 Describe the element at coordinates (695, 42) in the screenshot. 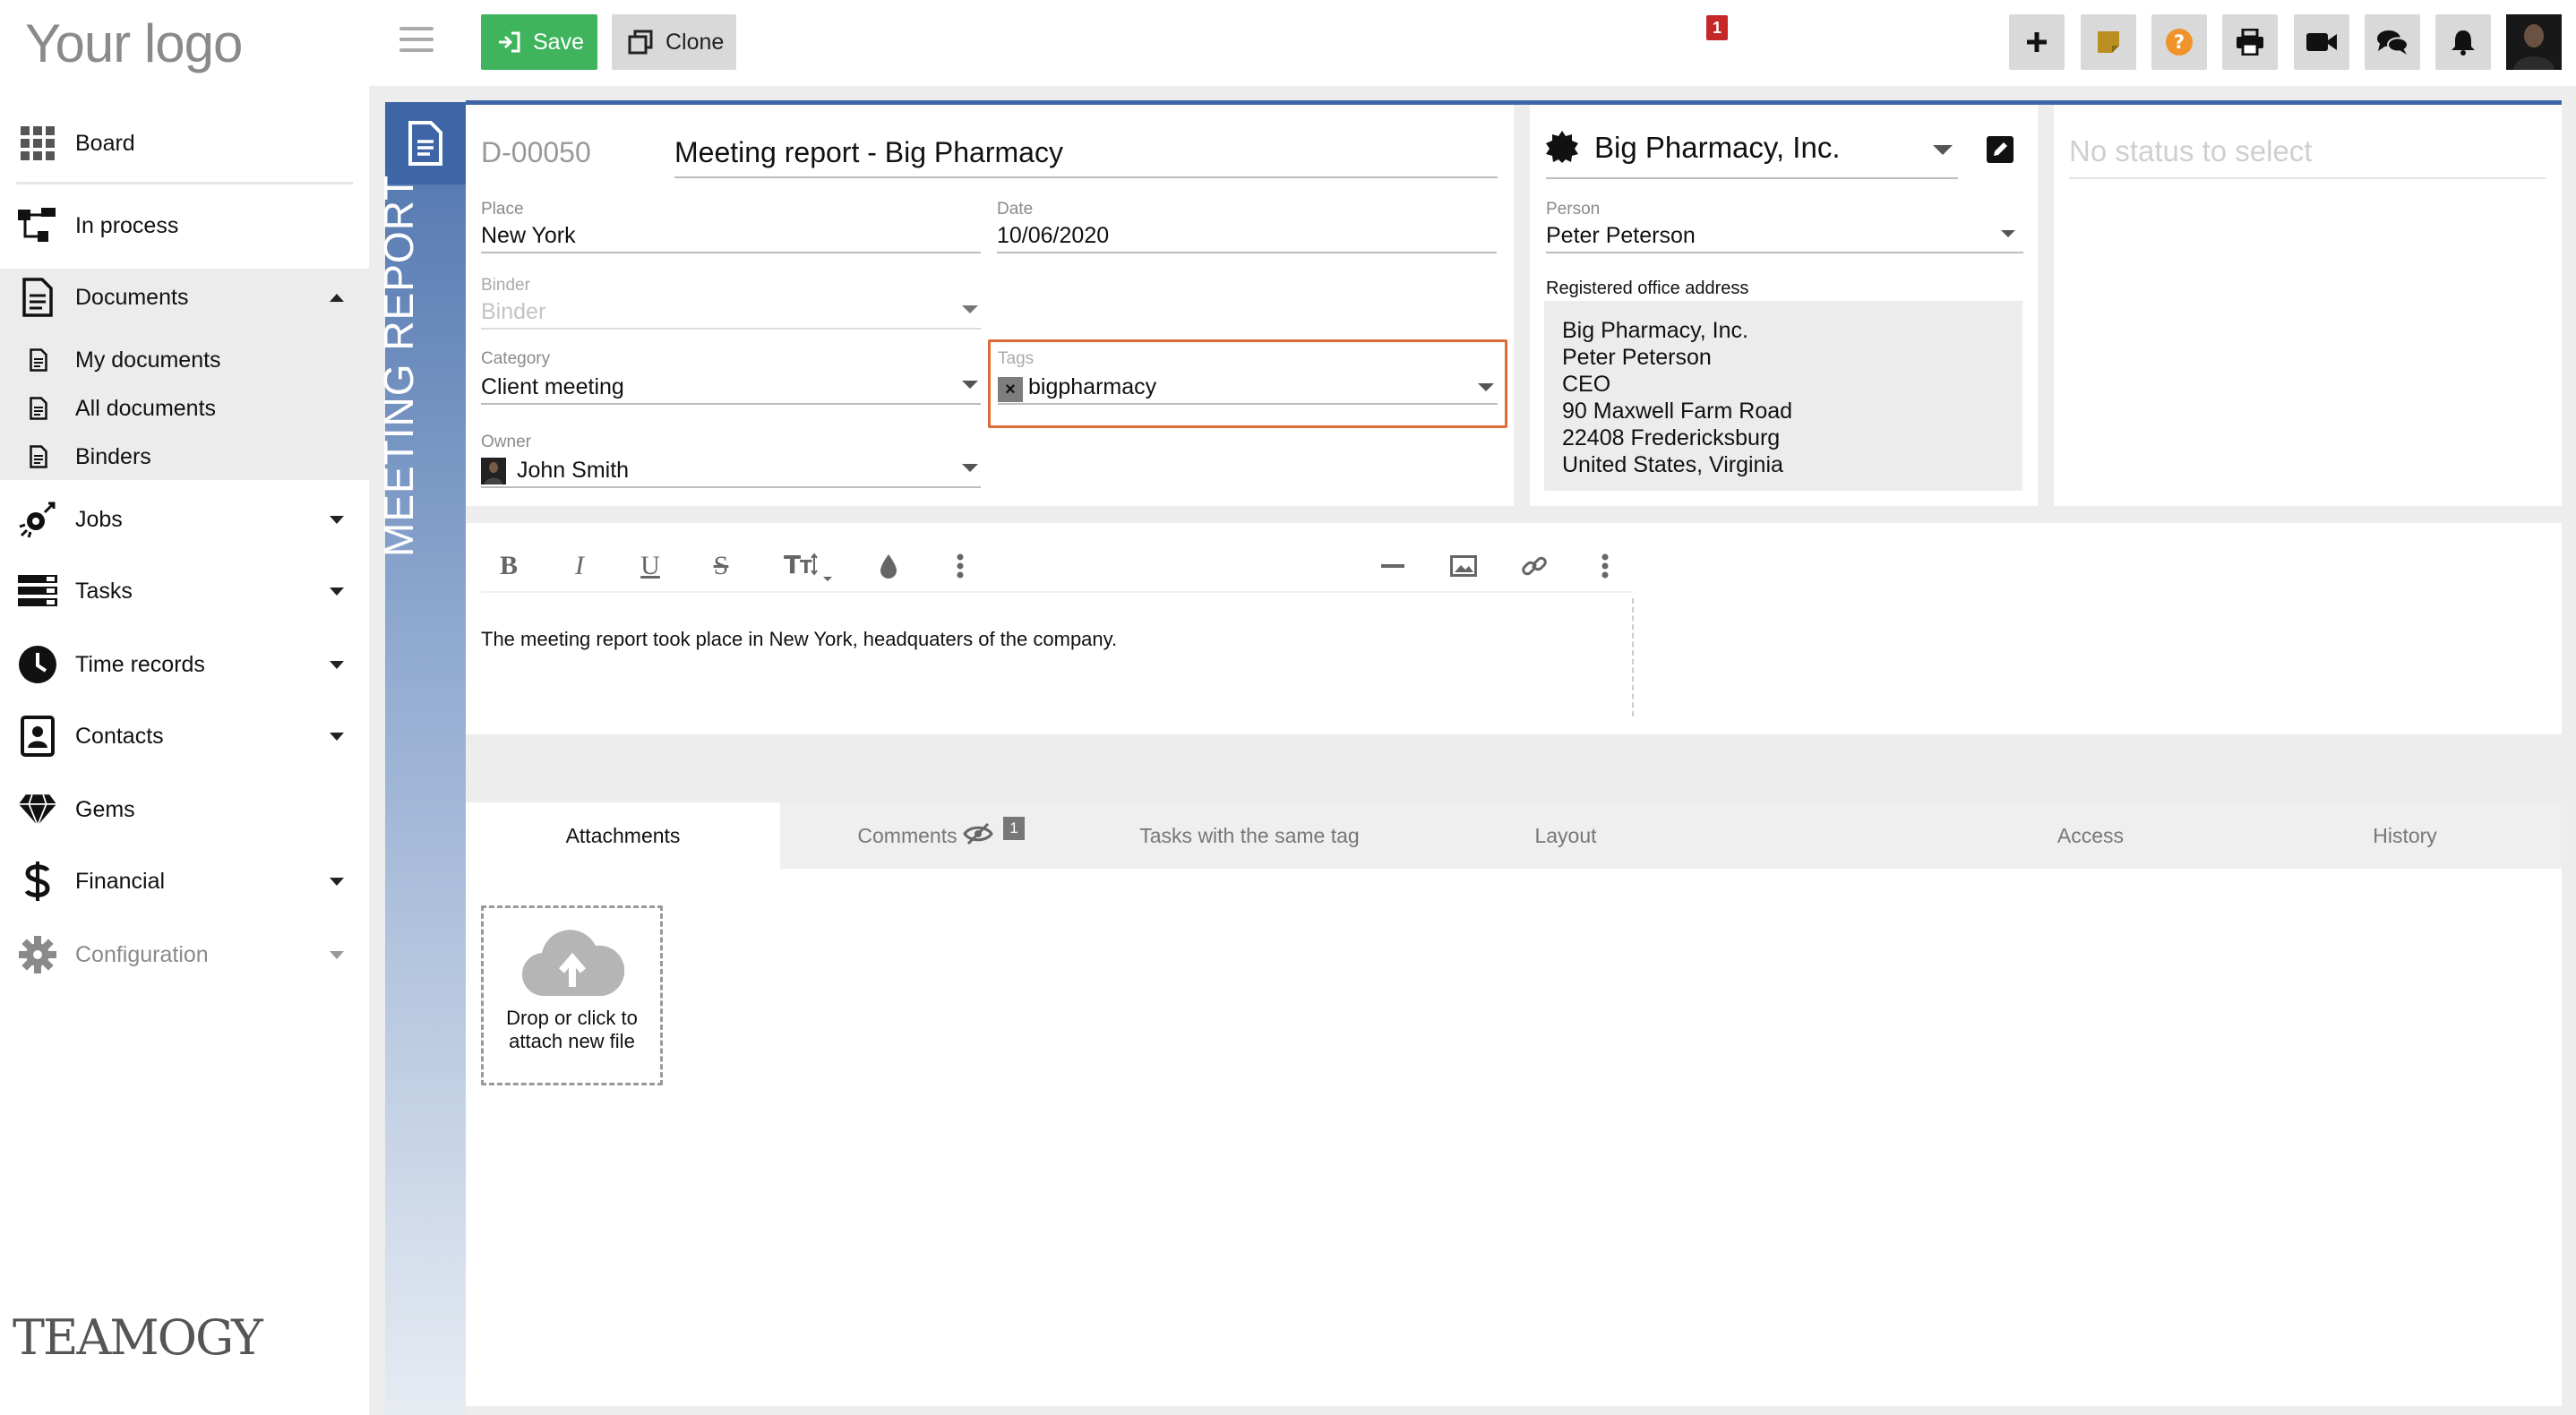

I see `clone-label: Clone` at that location.